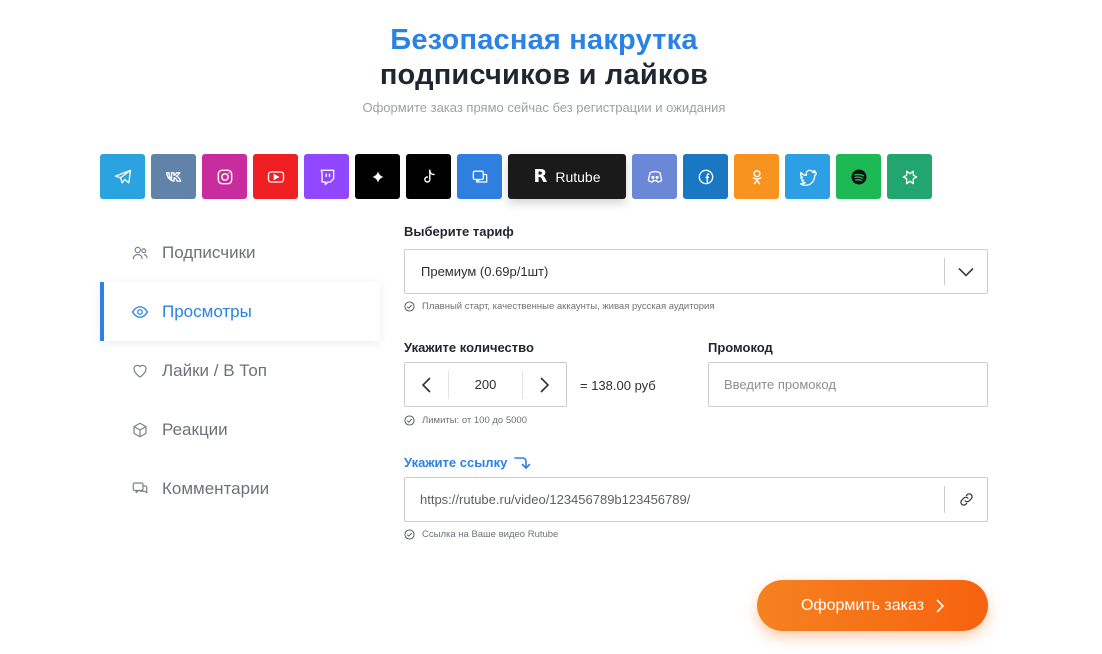 The height and width of the screenshot is (654, 1102). I want to click on tariff-selected-value: Премиум (0.69р/1шт), so click(485, 271).